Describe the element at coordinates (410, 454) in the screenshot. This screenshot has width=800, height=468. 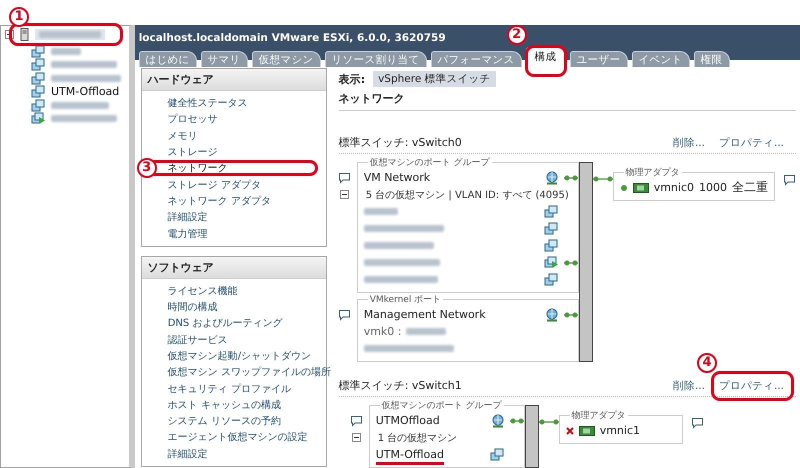
I see `vm-name: UTM-Offload` at that location.